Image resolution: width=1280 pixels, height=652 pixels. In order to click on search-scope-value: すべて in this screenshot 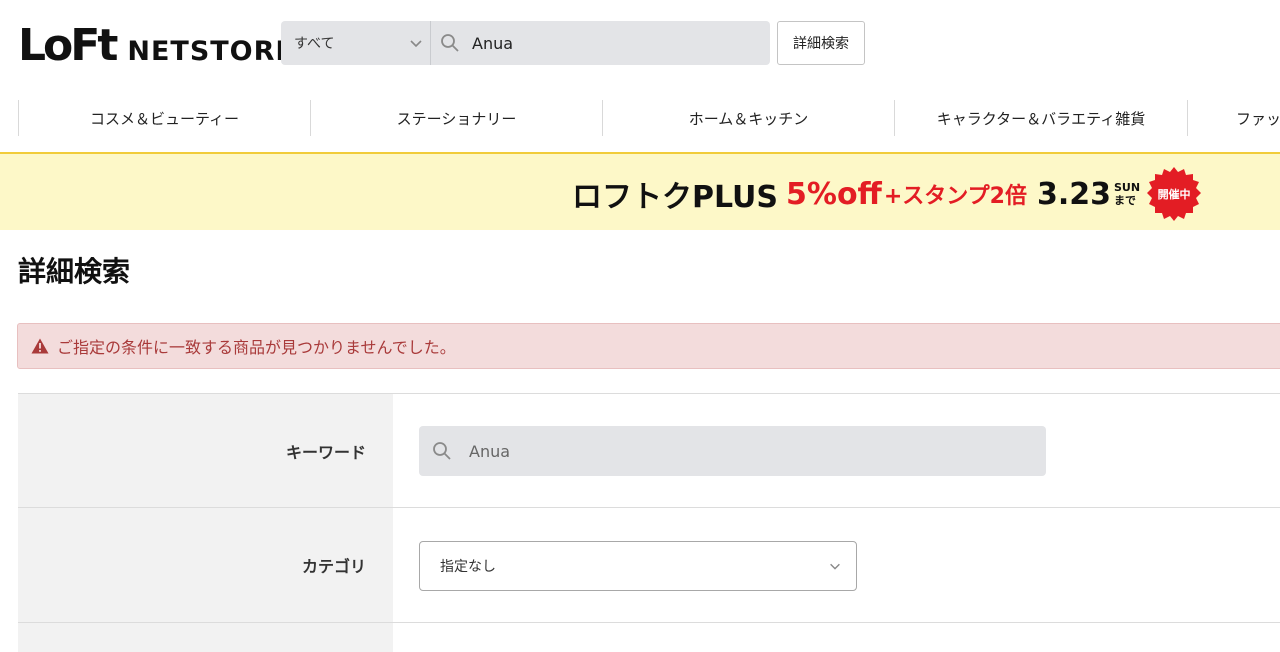, I will do `click(314, 44)`.